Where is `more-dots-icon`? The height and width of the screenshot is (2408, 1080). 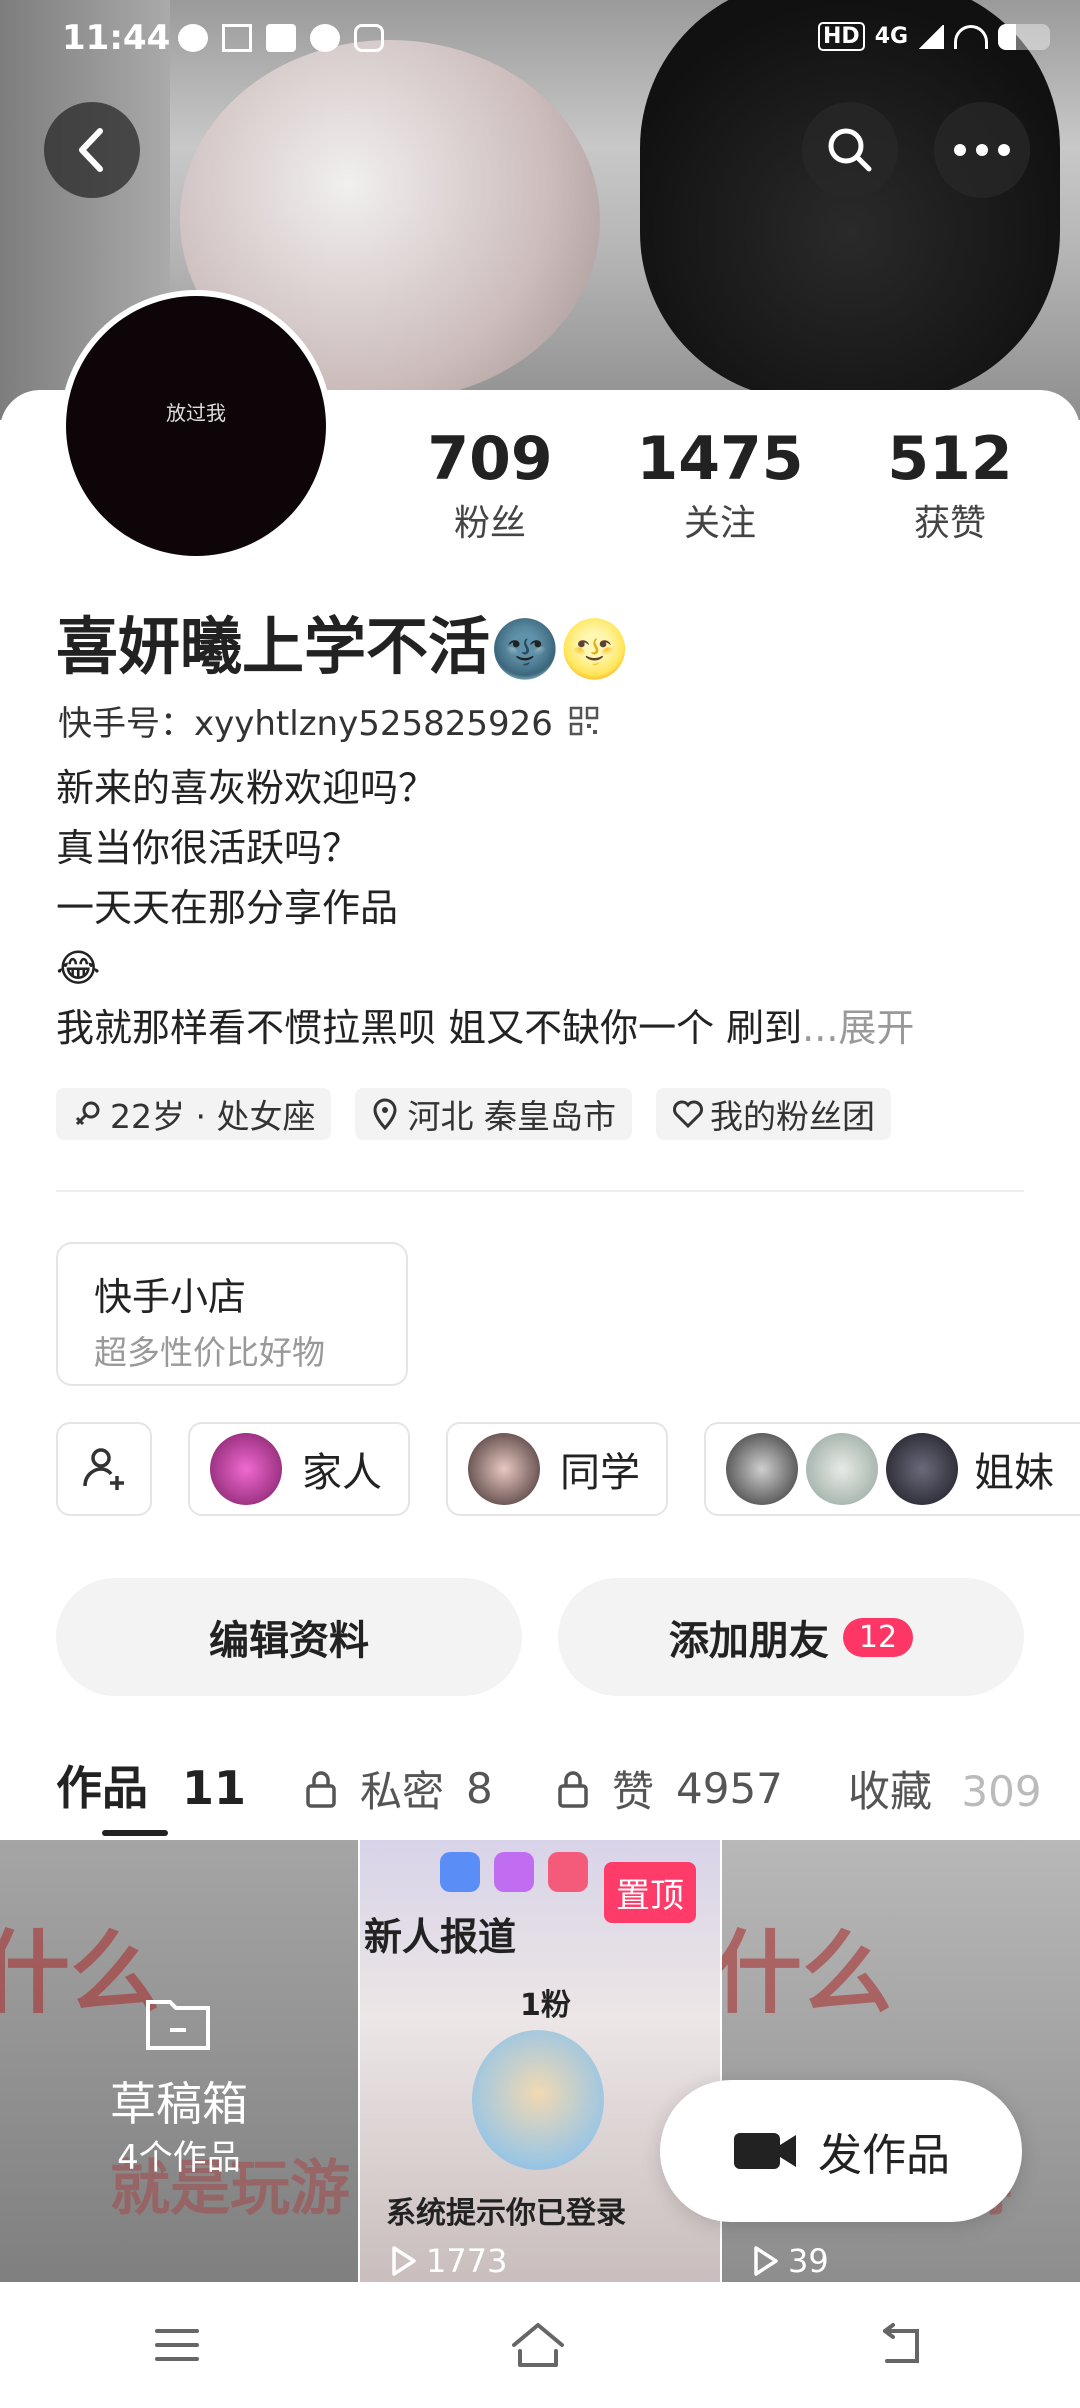
more-dots-icon is located at coordinates (982, 150).